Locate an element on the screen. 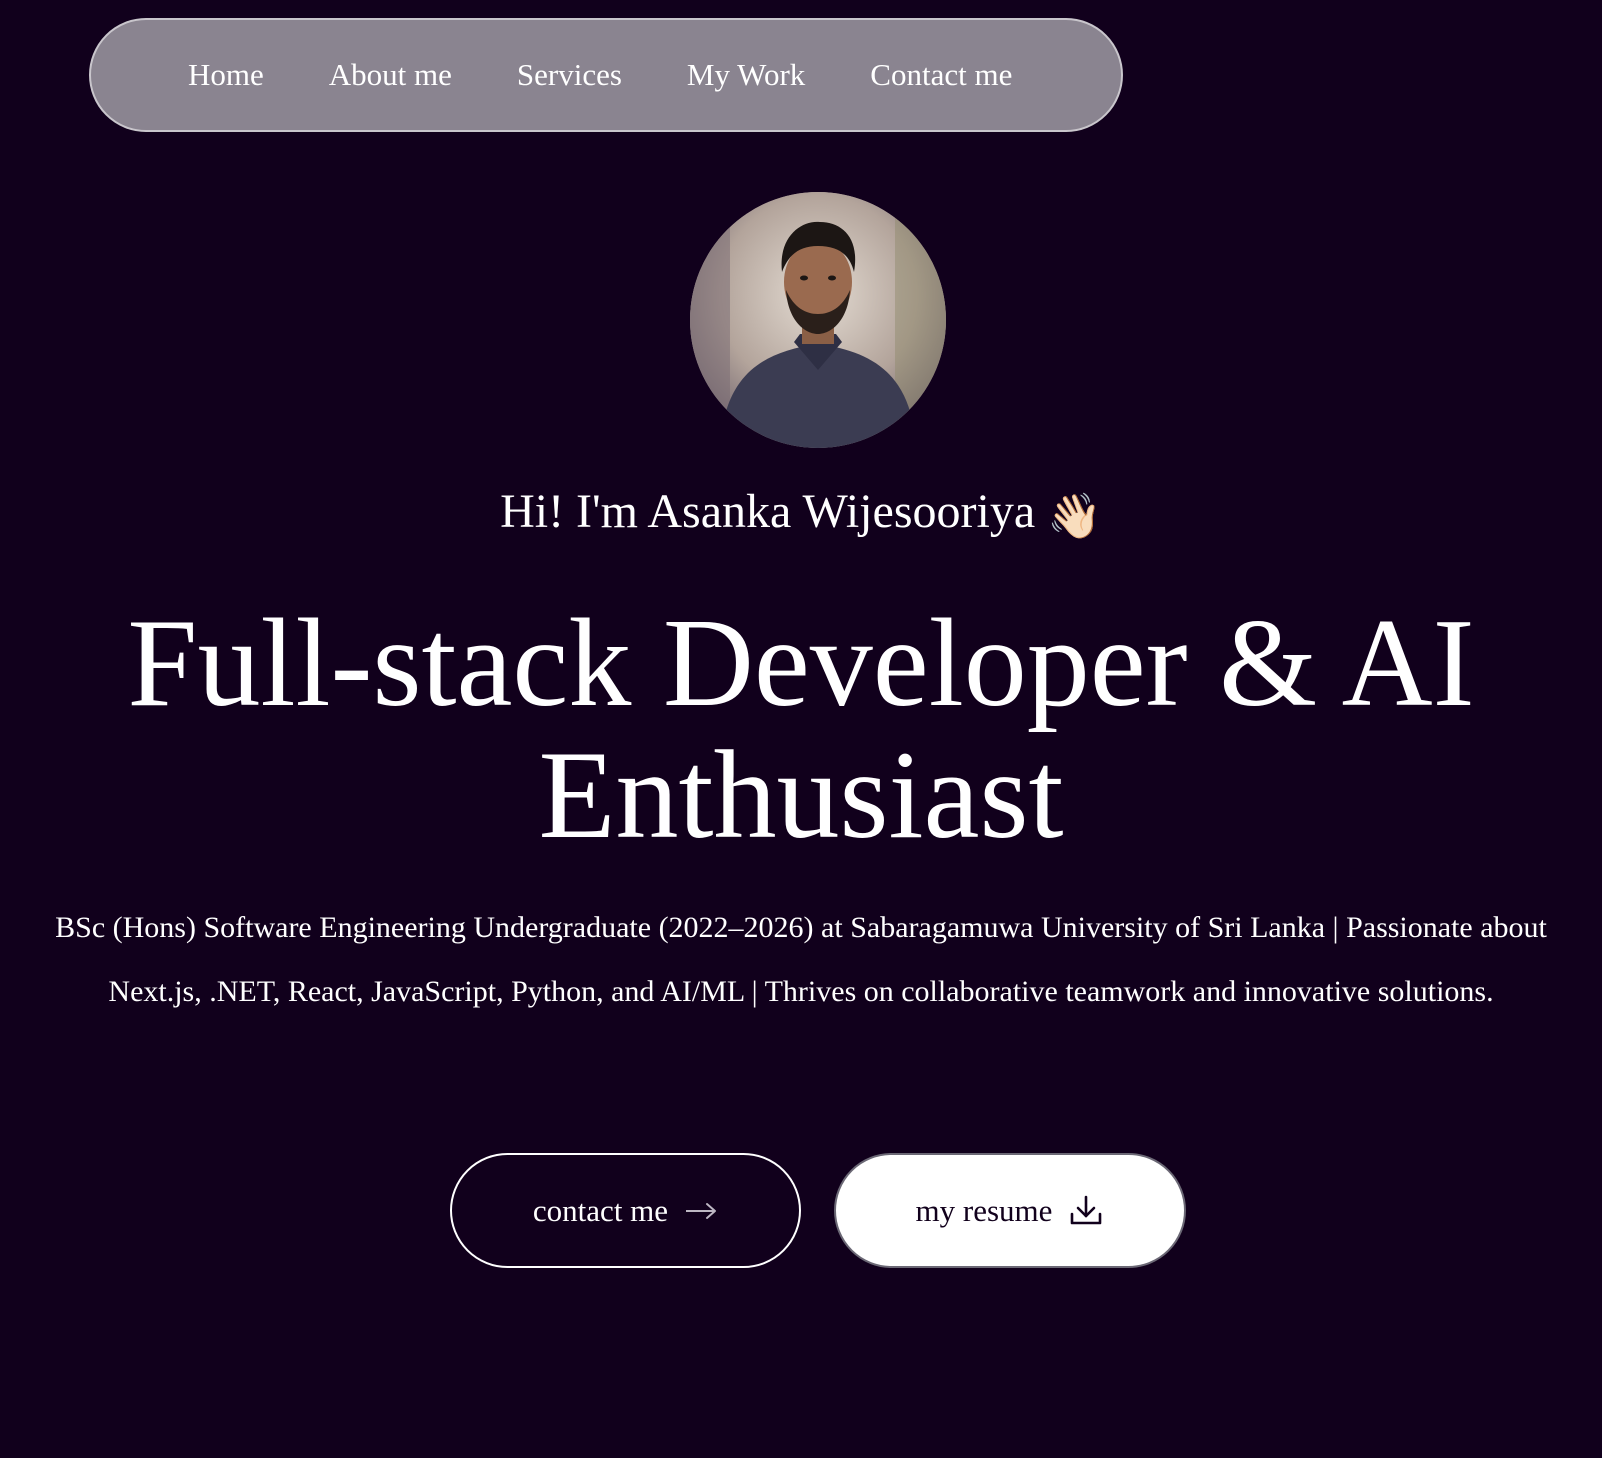  profile-avatar is located at coordinates (818, 320).